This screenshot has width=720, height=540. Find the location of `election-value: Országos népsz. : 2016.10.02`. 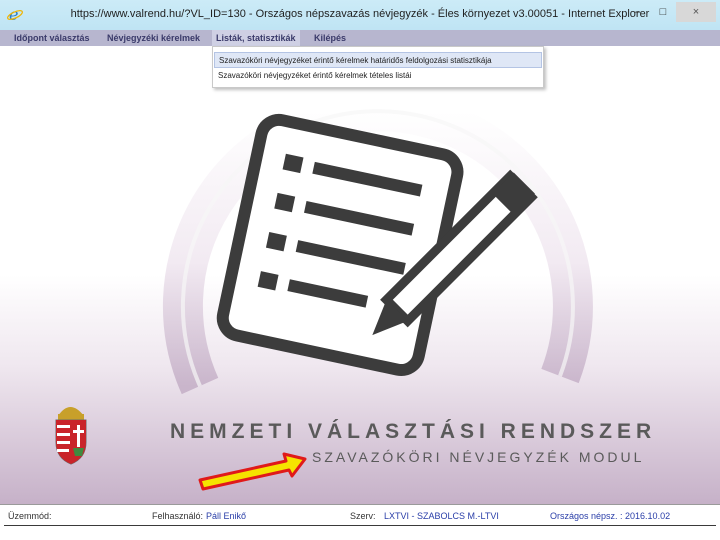

election-value: Országos népsz. : 2016.10.02 is located at coordinates (610, 516).